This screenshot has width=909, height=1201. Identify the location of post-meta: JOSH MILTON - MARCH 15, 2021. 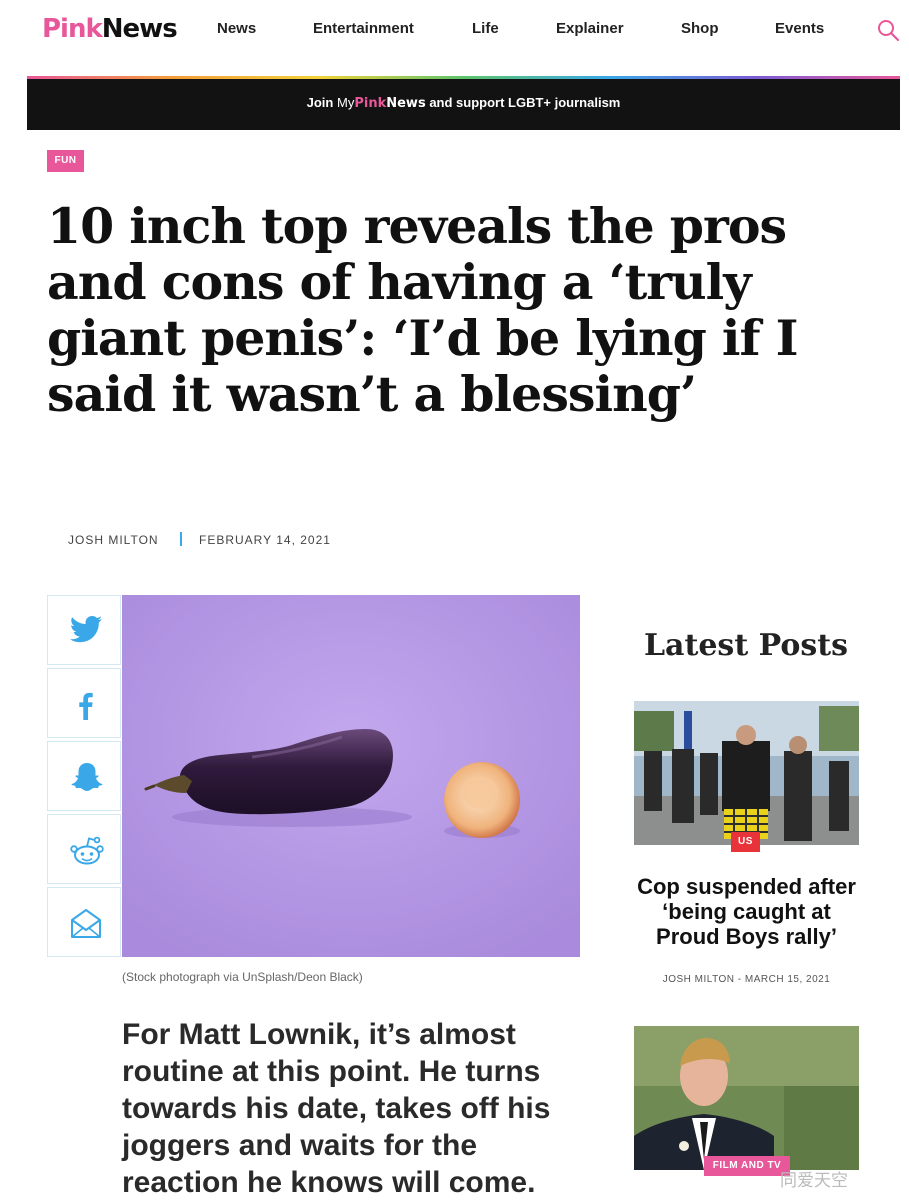
(746, 979).